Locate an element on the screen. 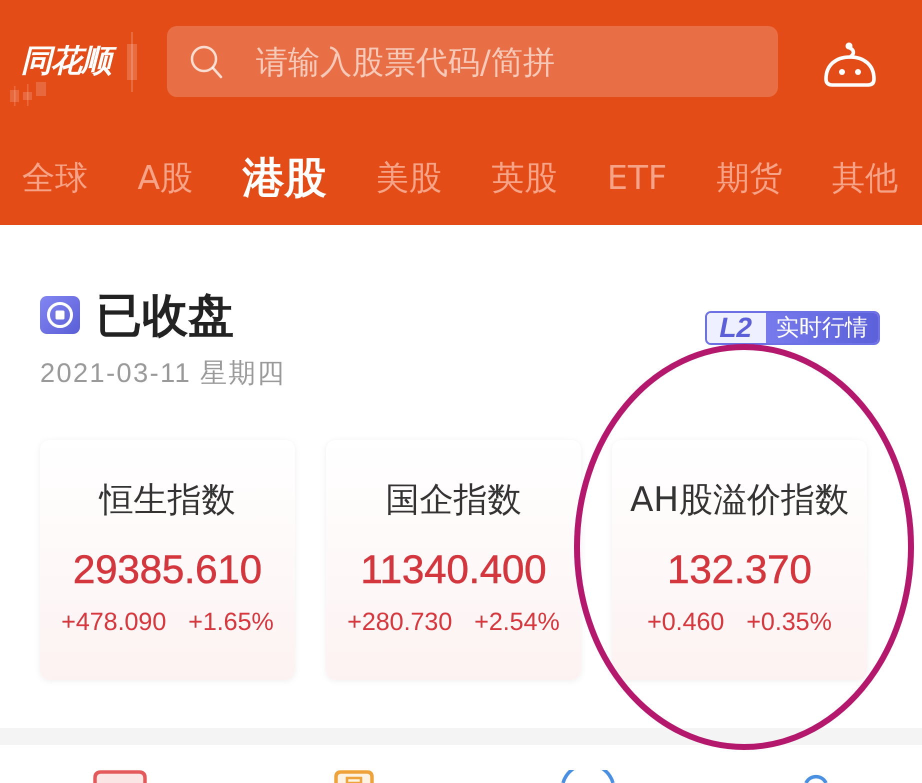 Image resolution: width=922 pixels, height=783 pixels. search-bar: 请输入股票代码/简拼 is located at coordinates (472, 61).